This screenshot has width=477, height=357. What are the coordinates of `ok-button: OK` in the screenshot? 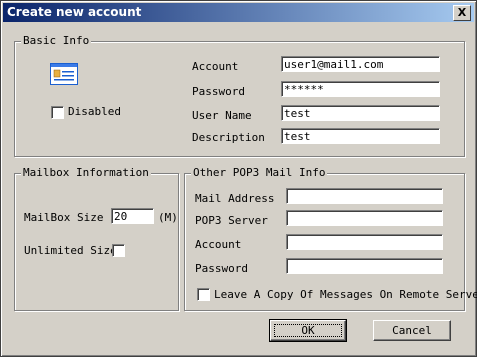 It's located at (308, 330).